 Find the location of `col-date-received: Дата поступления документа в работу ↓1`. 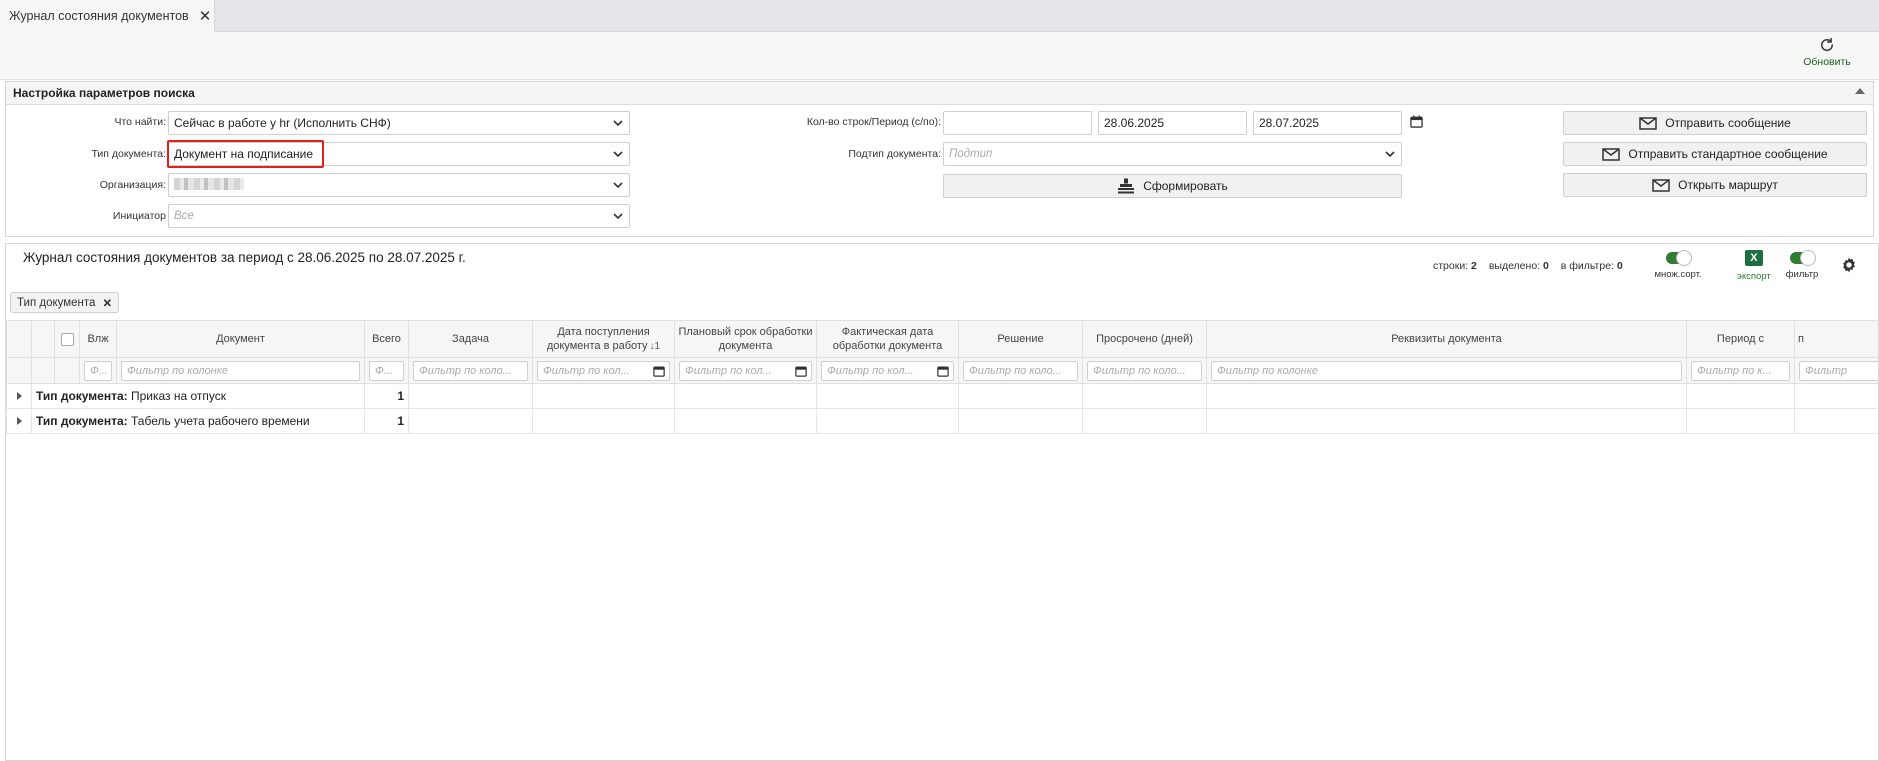

col-date-received: Дата поступления документа в работу ↓1 is located at coordinates (603, 339).